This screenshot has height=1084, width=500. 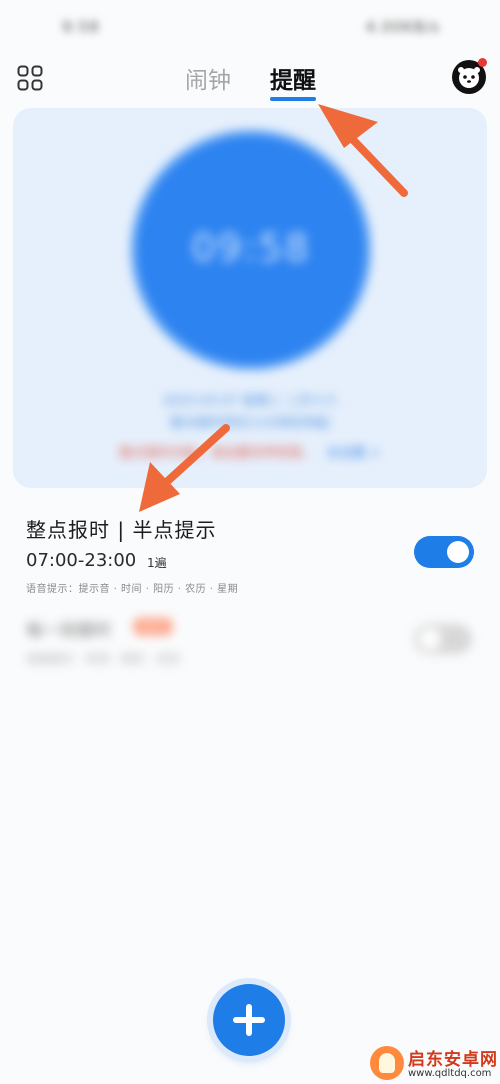 I want to click on reminder-toggle-off, so click(x=443, y=639).